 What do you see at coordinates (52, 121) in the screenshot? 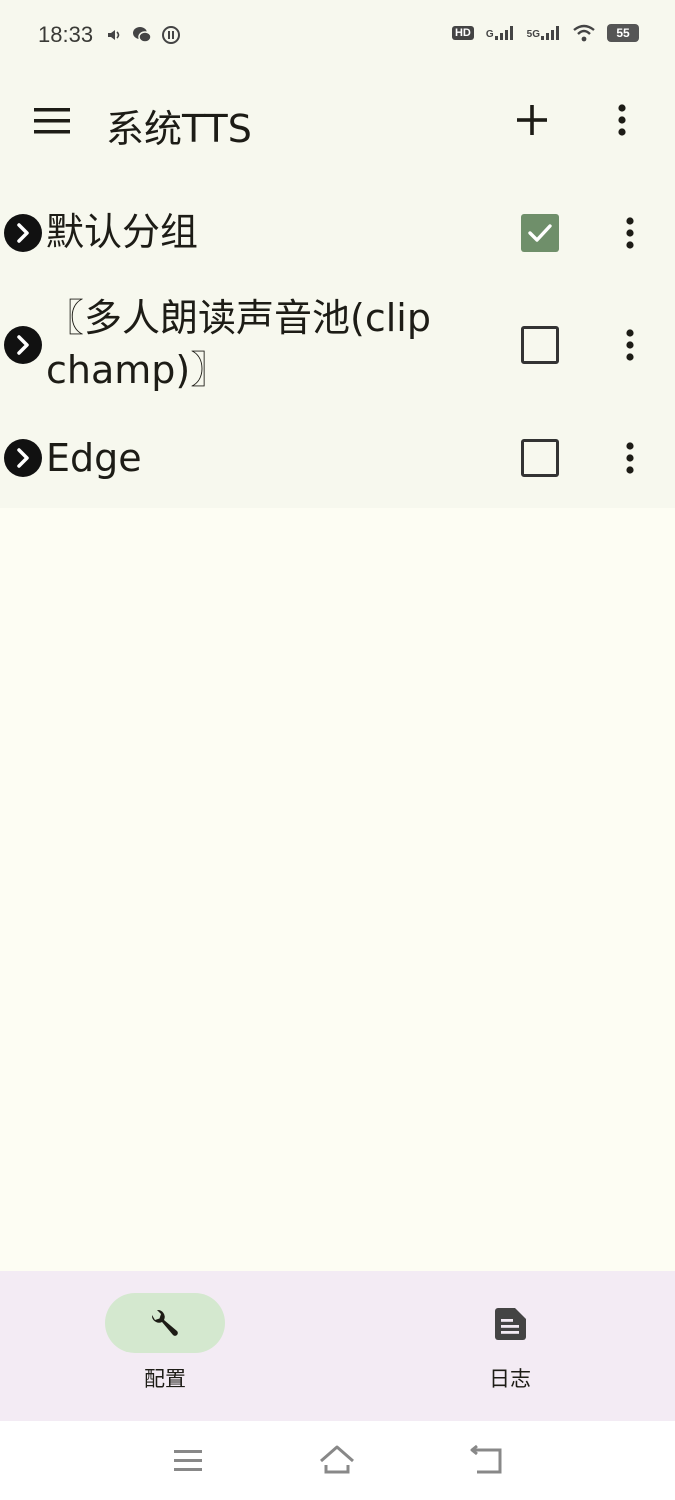
I see `menu-icon` at bounding box center [52, 121].